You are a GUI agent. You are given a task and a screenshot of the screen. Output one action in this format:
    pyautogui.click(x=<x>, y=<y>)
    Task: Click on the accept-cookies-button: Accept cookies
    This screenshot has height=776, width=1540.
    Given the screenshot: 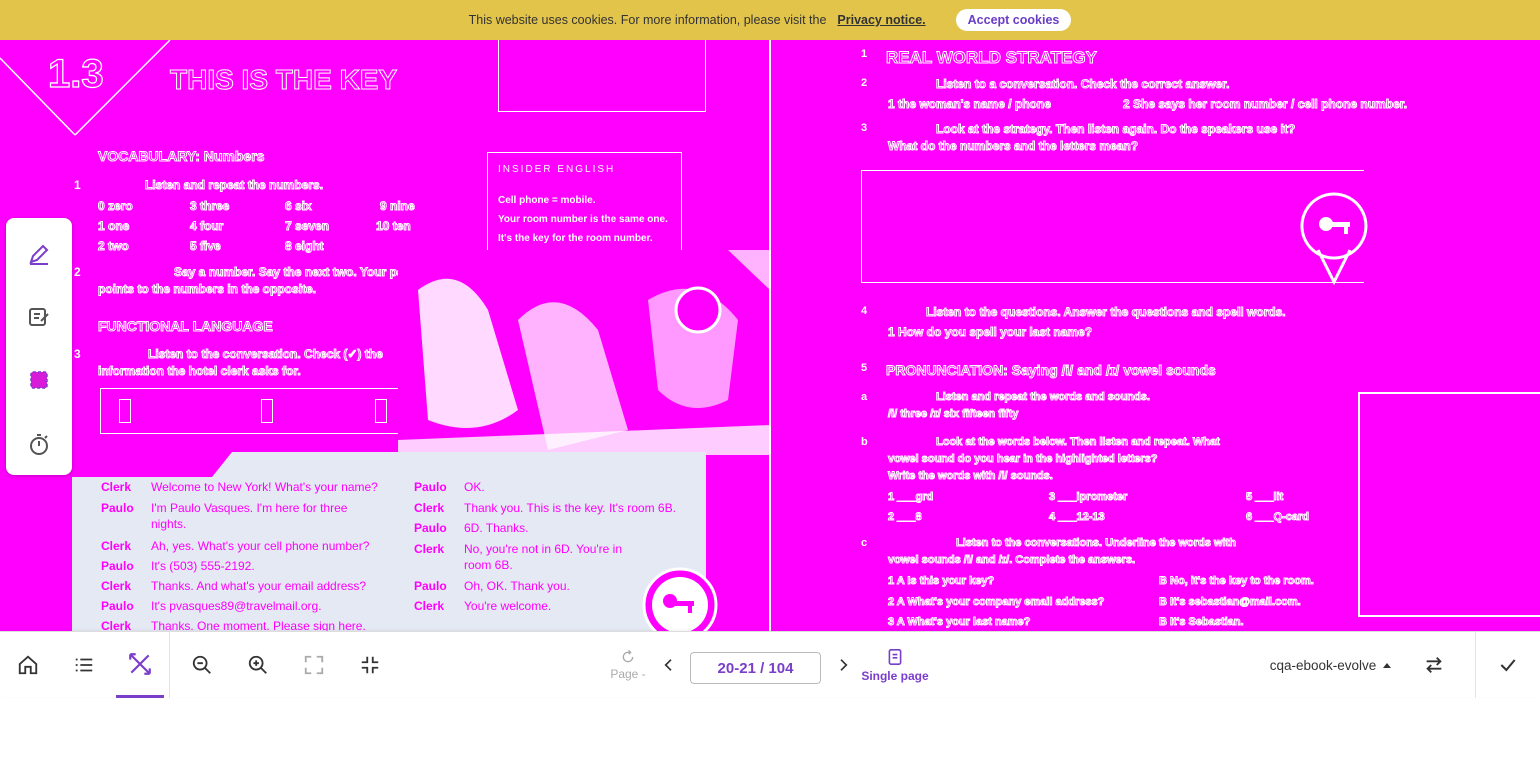 What is the action you would take?
    pyautogui.click(x=1013, y=20)
    